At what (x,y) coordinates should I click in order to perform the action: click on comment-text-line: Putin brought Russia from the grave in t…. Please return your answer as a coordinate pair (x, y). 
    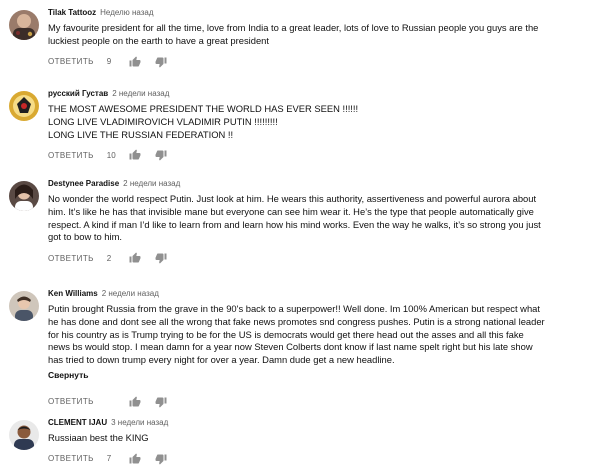
    Looking at the image, I should click on (294, 308).